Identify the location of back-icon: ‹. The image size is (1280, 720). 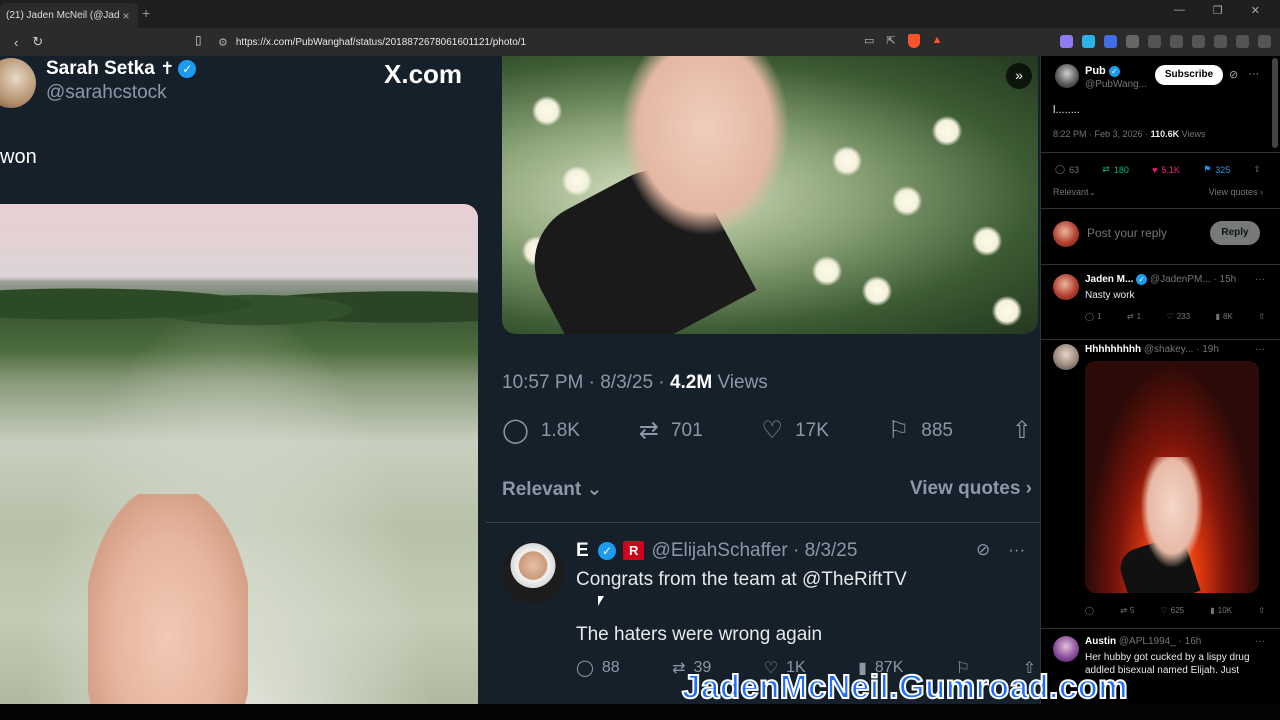
(16, 42).